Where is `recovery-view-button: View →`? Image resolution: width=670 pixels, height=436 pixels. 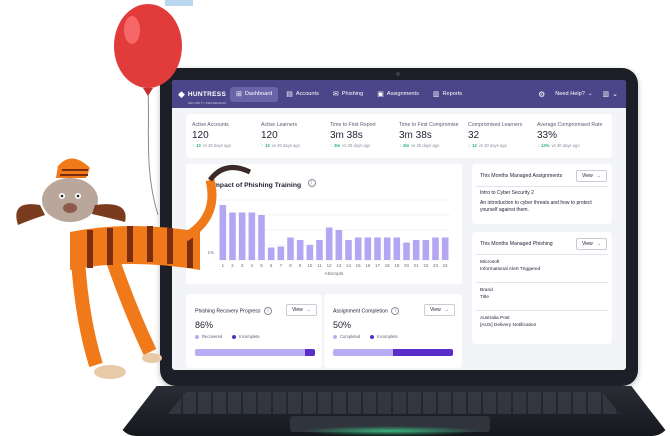
recovery-view-button: View → is located at coordinates (301, 310).